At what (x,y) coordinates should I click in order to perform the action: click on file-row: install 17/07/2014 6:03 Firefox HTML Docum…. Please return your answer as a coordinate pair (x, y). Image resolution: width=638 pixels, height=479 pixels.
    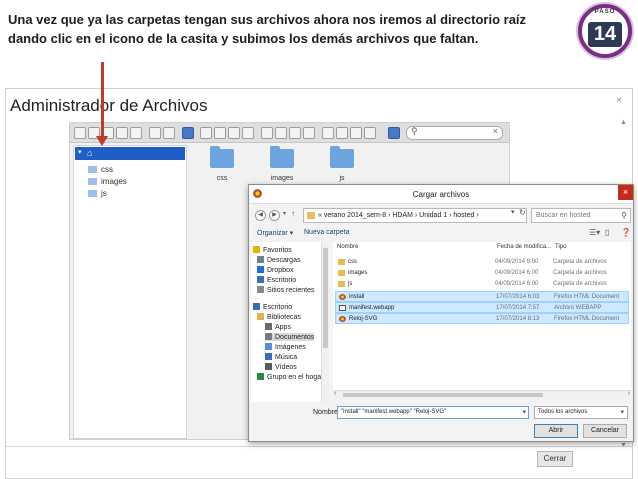
    Looking at the image, I should click on (482, 296).